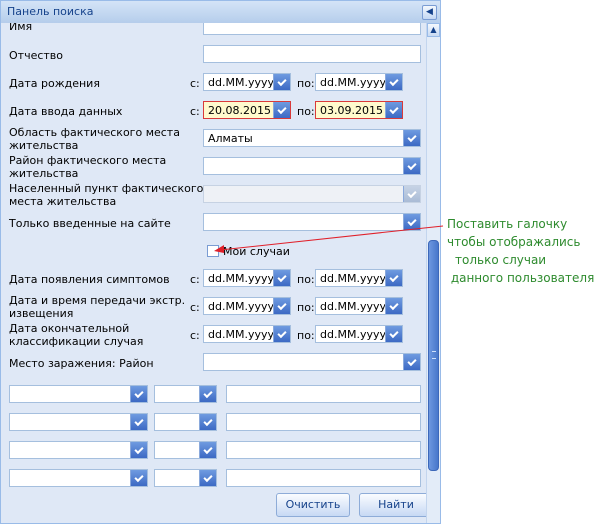 Image resolution: width=612 pixels, height=526 pixels. I want to click on transfer-label-line2: извещения, so click(41, 313).